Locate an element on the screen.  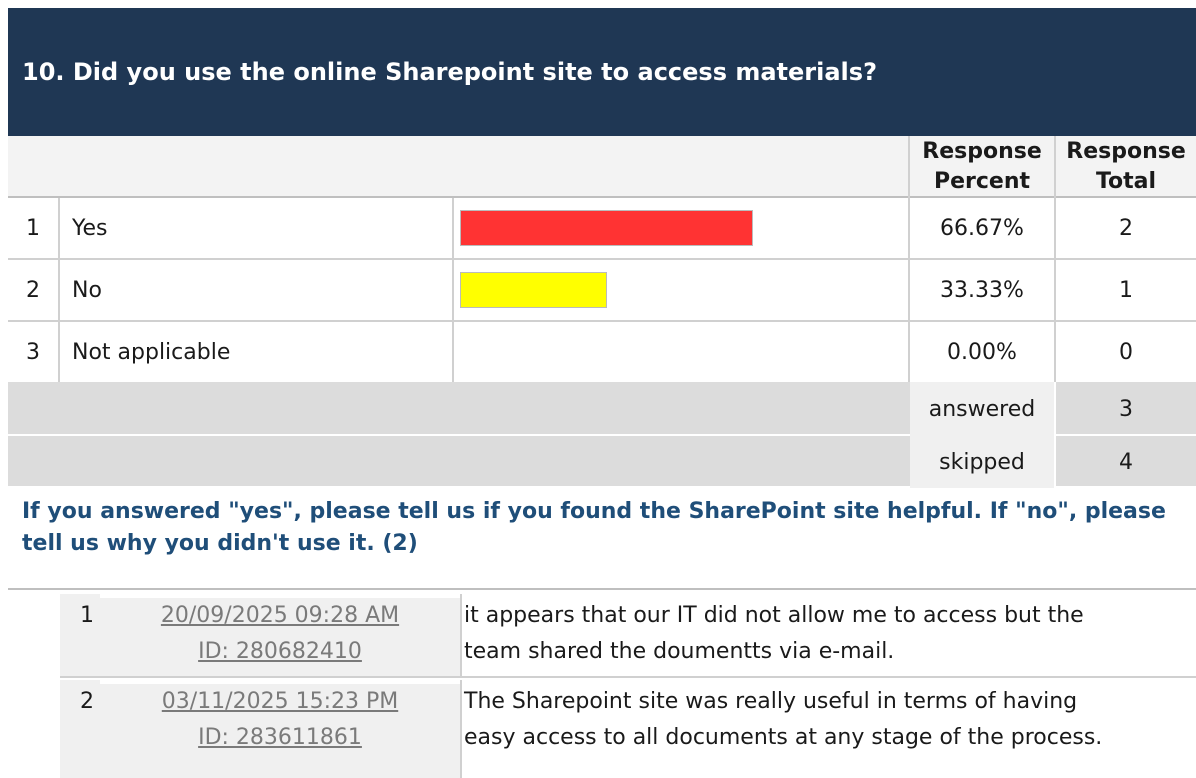
row-label: No is located at coordinates (87, 290).